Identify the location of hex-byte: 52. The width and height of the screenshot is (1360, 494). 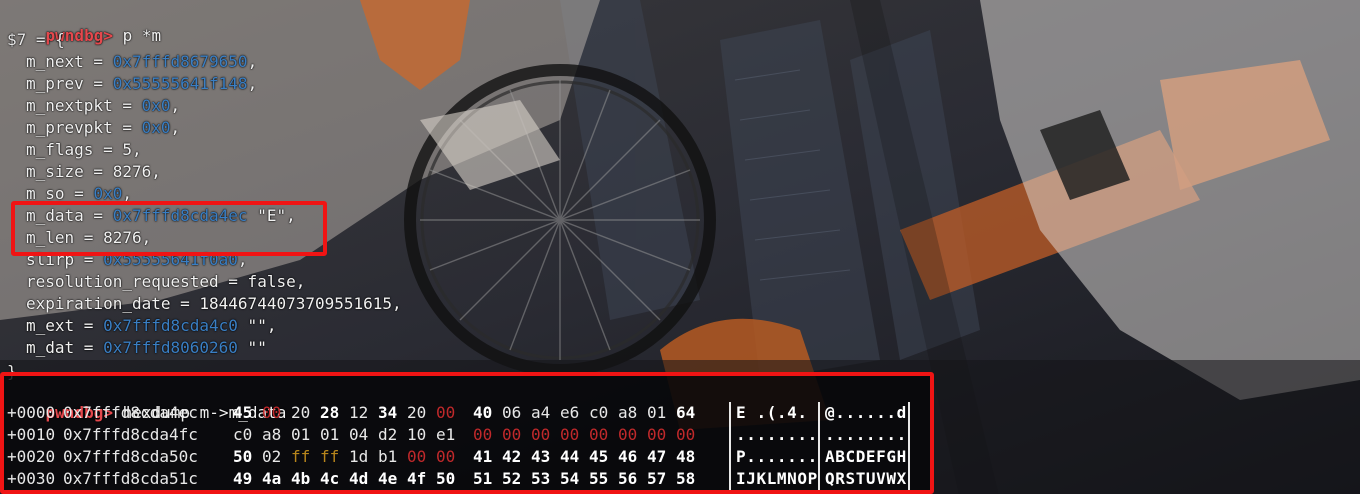
(512, 478).